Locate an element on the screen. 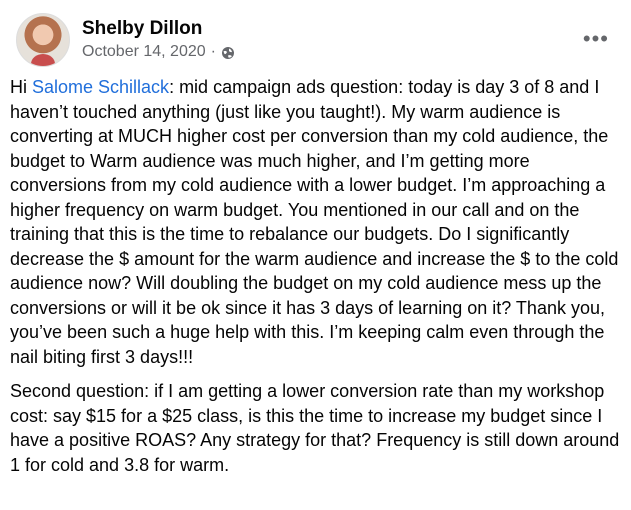 This screenshot has height=510, width=631. mention-link: Salome Schillack is located at coordinates (100, 87).